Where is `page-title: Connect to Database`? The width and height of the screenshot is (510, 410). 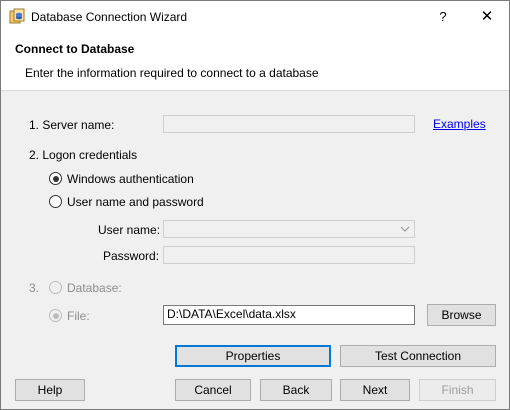 page-title: Connect to Database is located at coordinates (75, 49).